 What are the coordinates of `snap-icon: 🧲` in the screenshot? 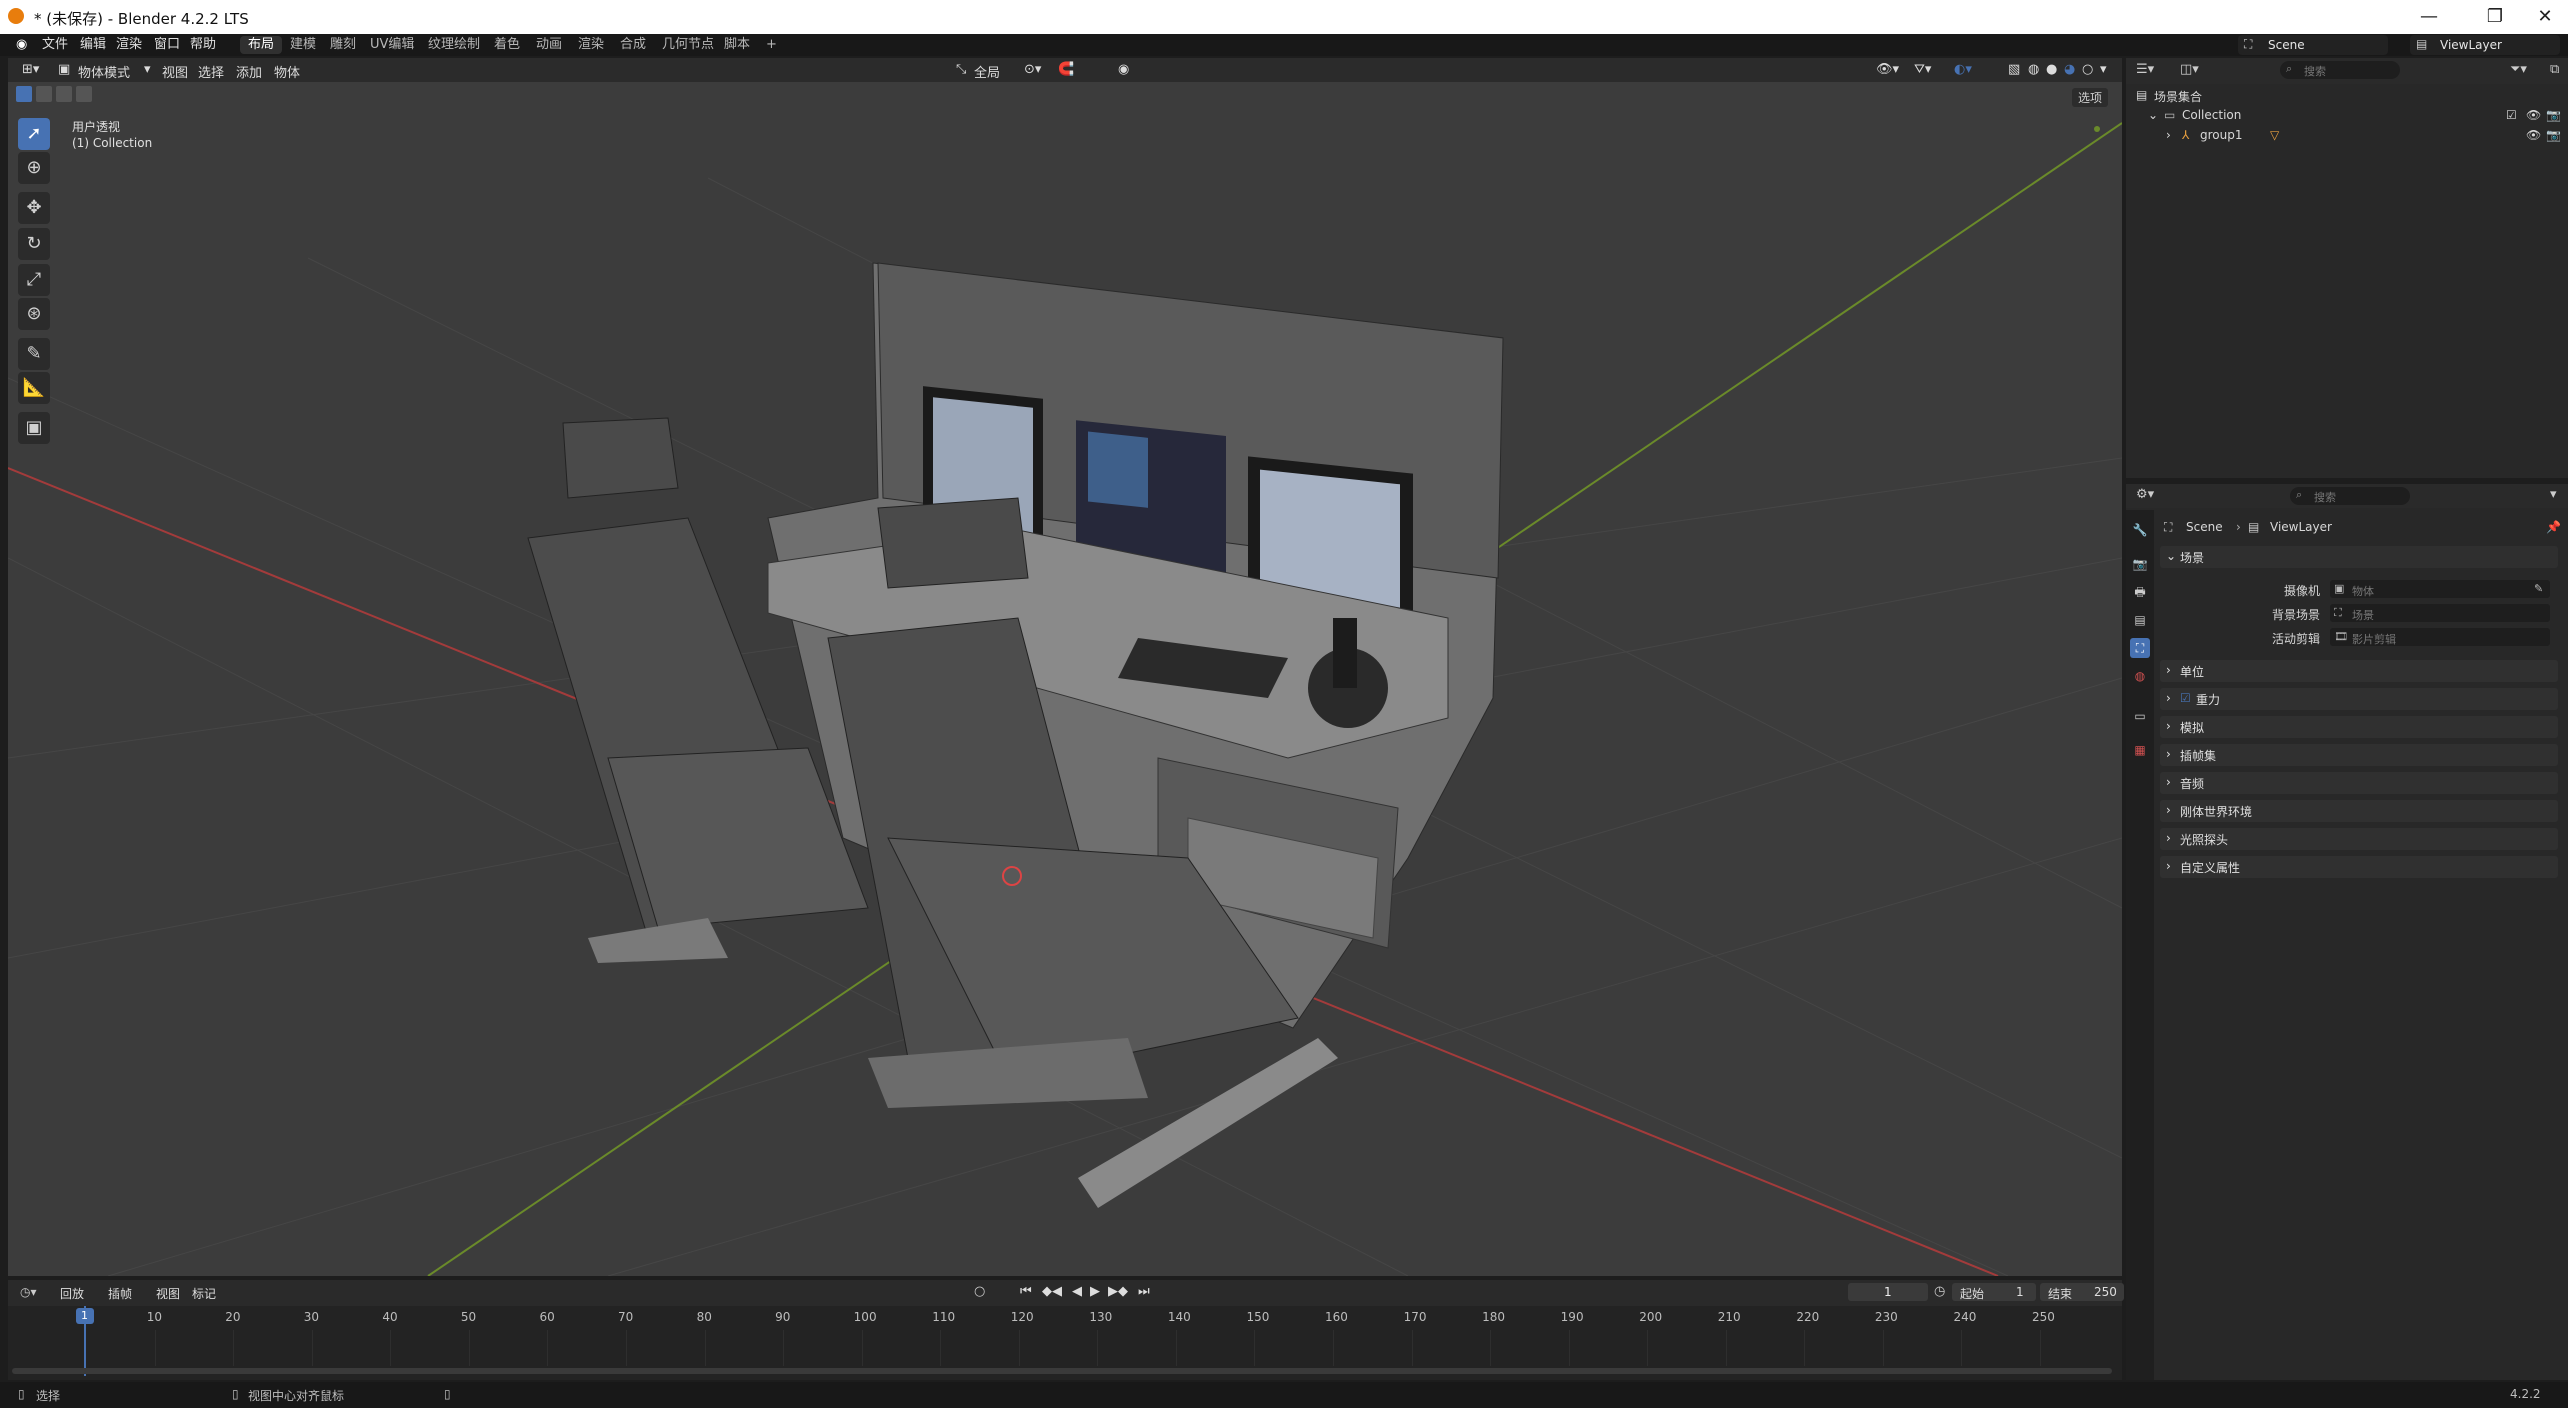 It's located at (1066, 69).